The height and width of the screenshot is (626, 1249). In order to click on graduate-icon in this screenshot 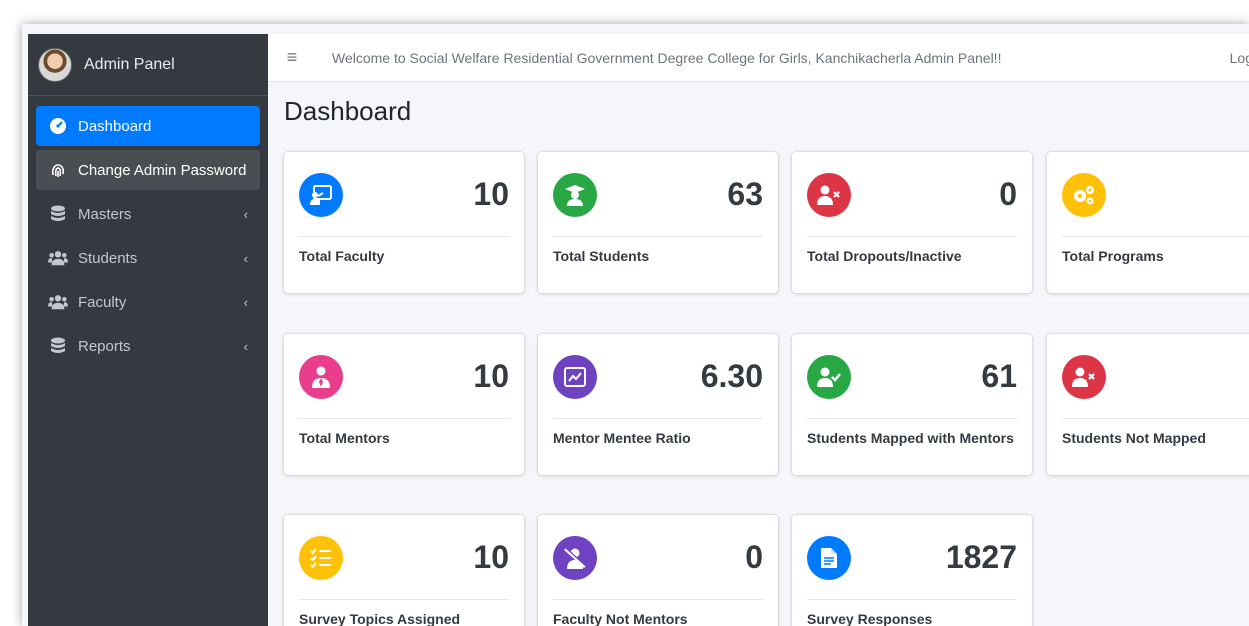, I will do `click(575, 195)`.